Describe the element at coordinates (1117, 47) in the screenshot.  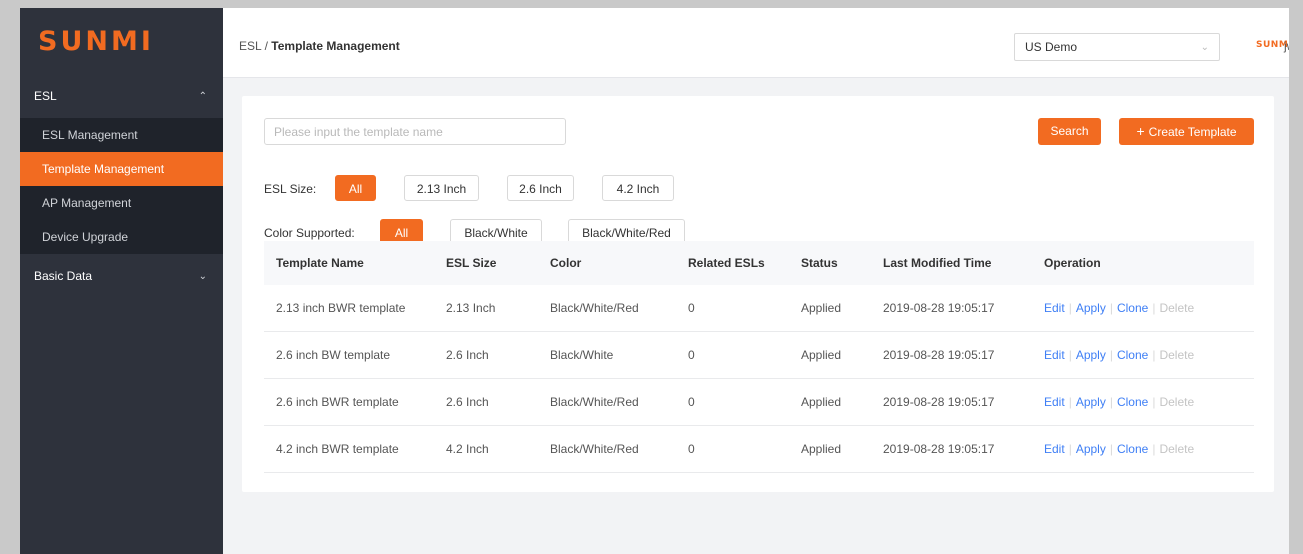
I see `store-select: US Demo ⌄` at that location.